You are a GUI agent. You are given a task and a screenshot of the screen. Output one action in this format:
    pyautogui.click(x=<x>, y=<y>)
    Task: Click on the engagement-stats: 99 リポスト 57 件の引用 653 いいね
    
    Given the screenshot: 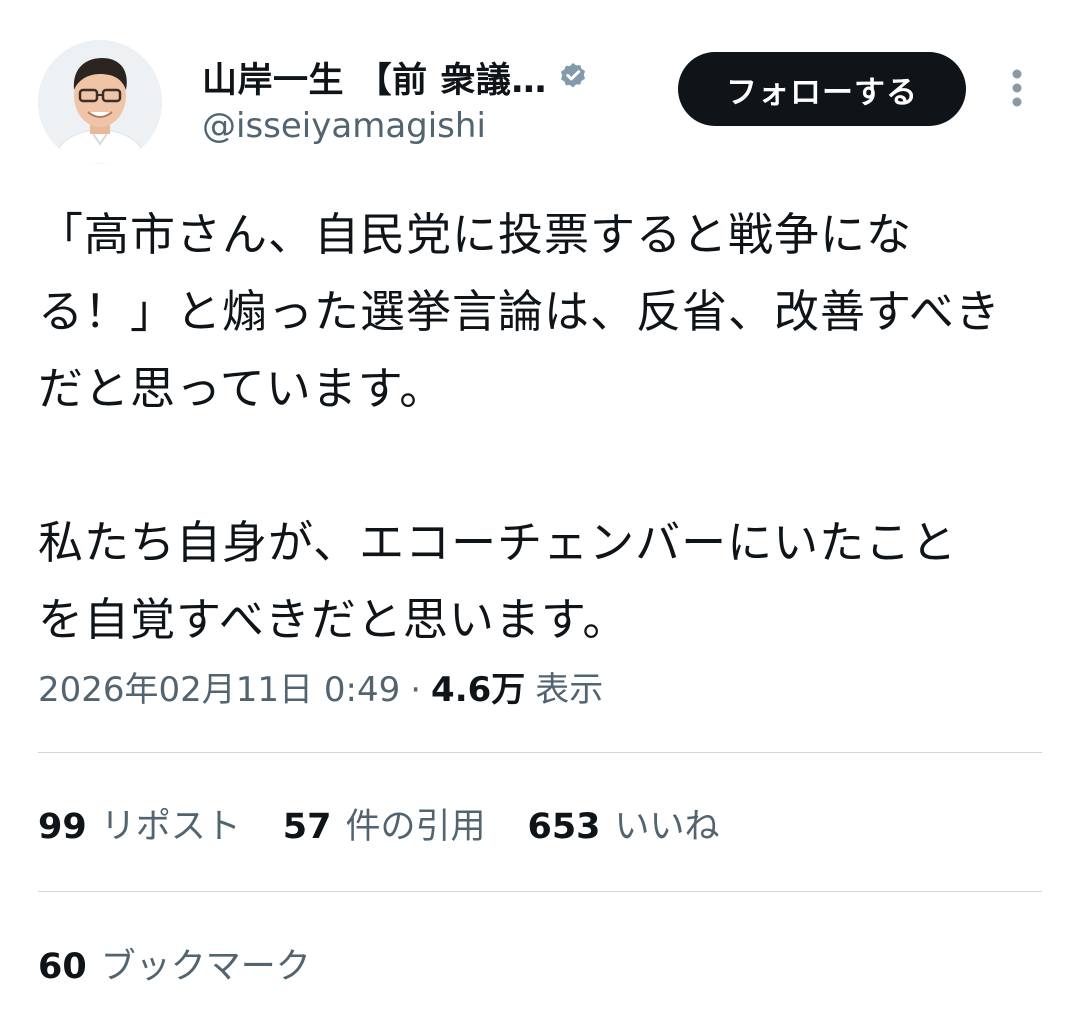 What is the action you would take?
    pyautogui.click(x=400, y=823)
    